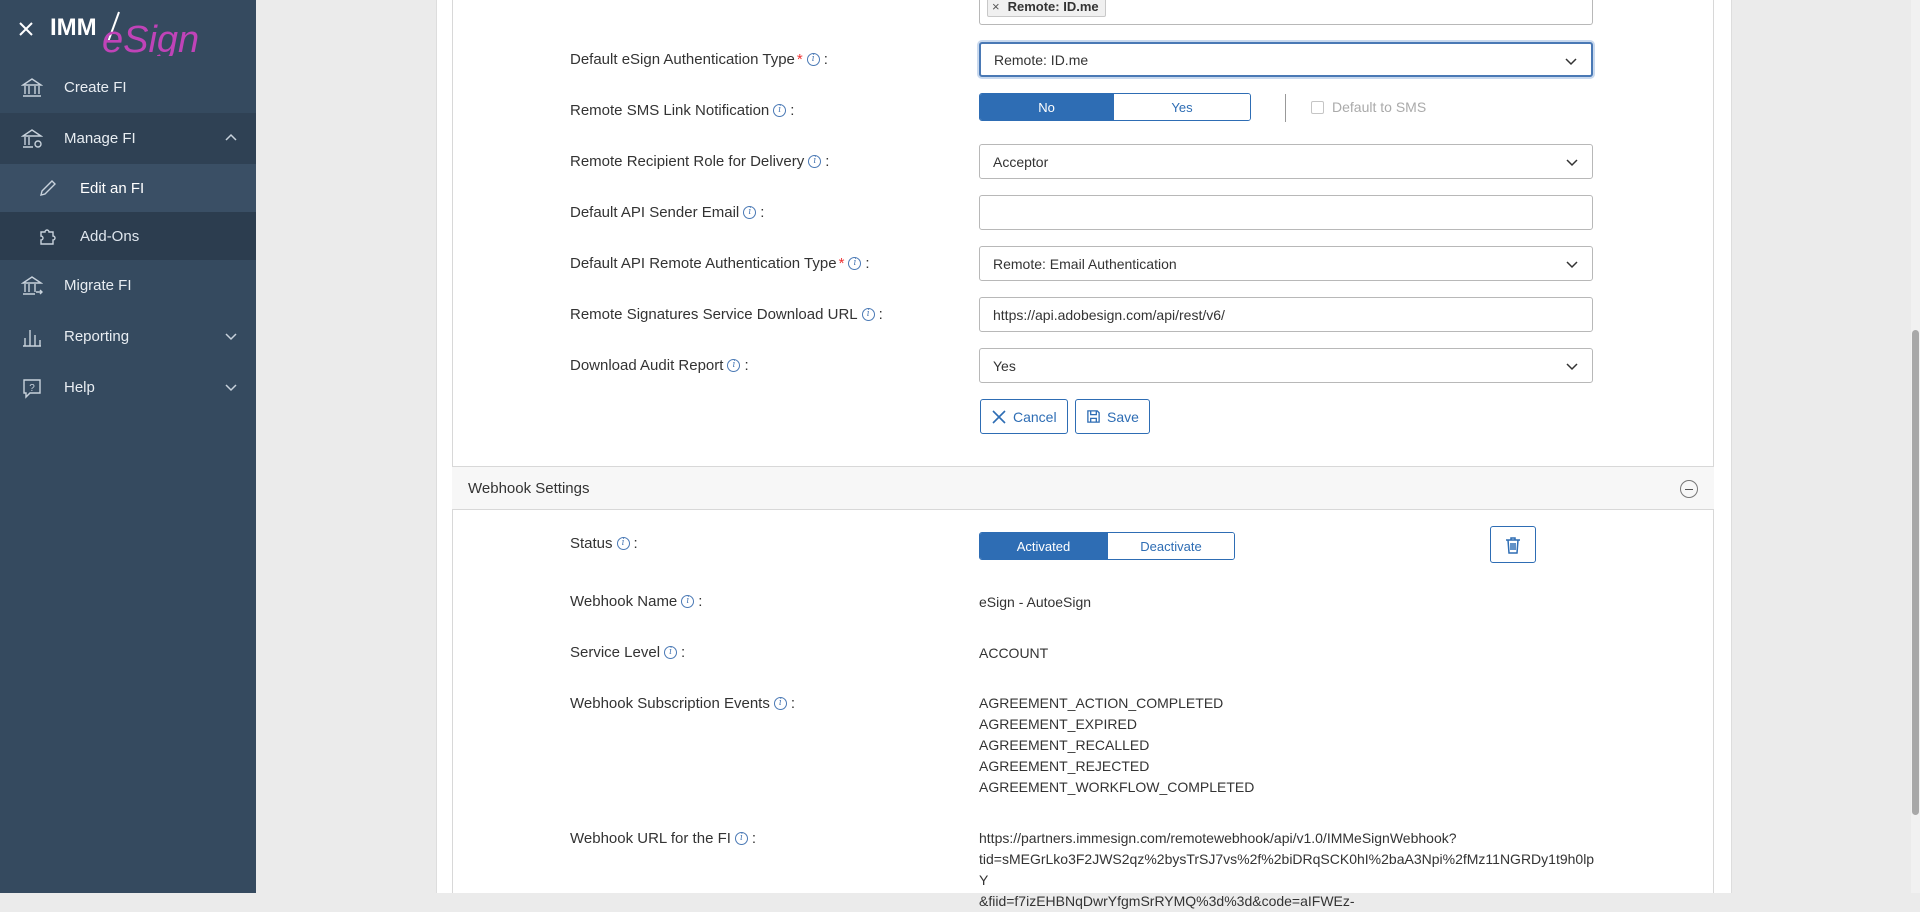  I want to click on activated-option: Activated, so click(1043, 546).